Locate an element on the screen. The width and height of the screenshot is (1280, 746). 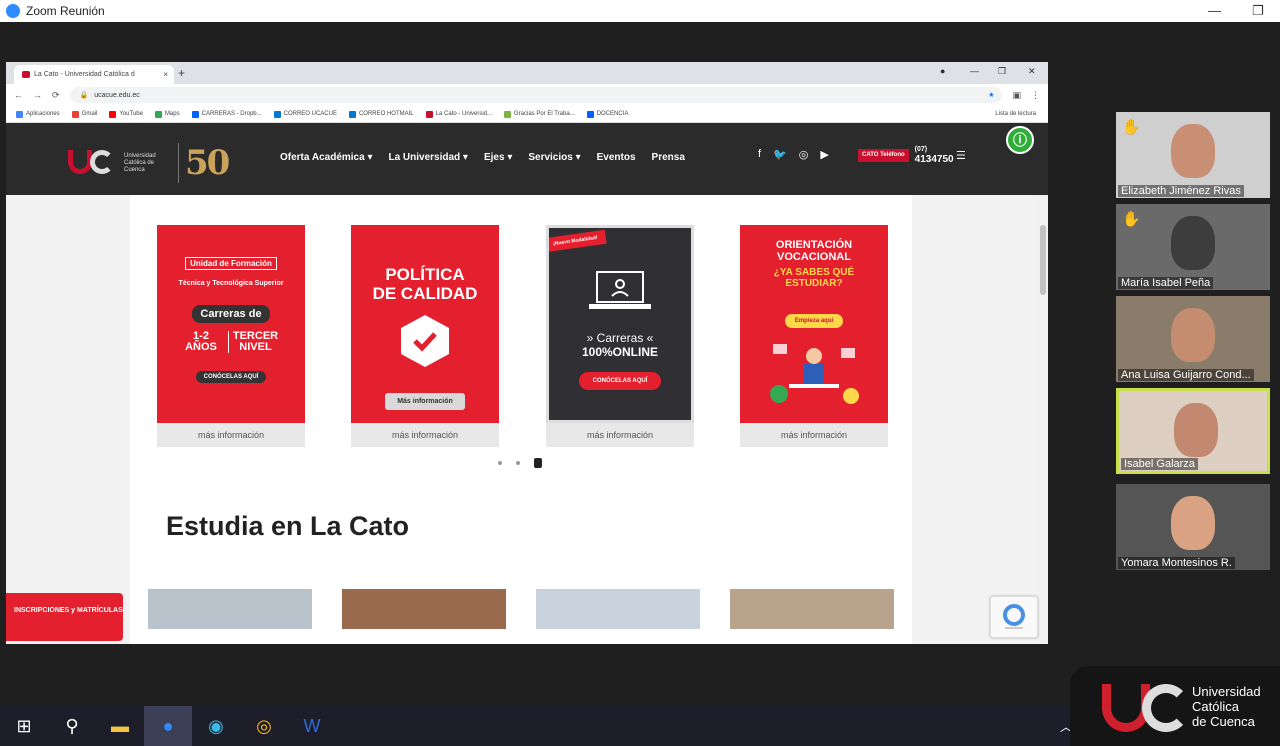
carousel-dot-active is located at coordinates (538, 463).